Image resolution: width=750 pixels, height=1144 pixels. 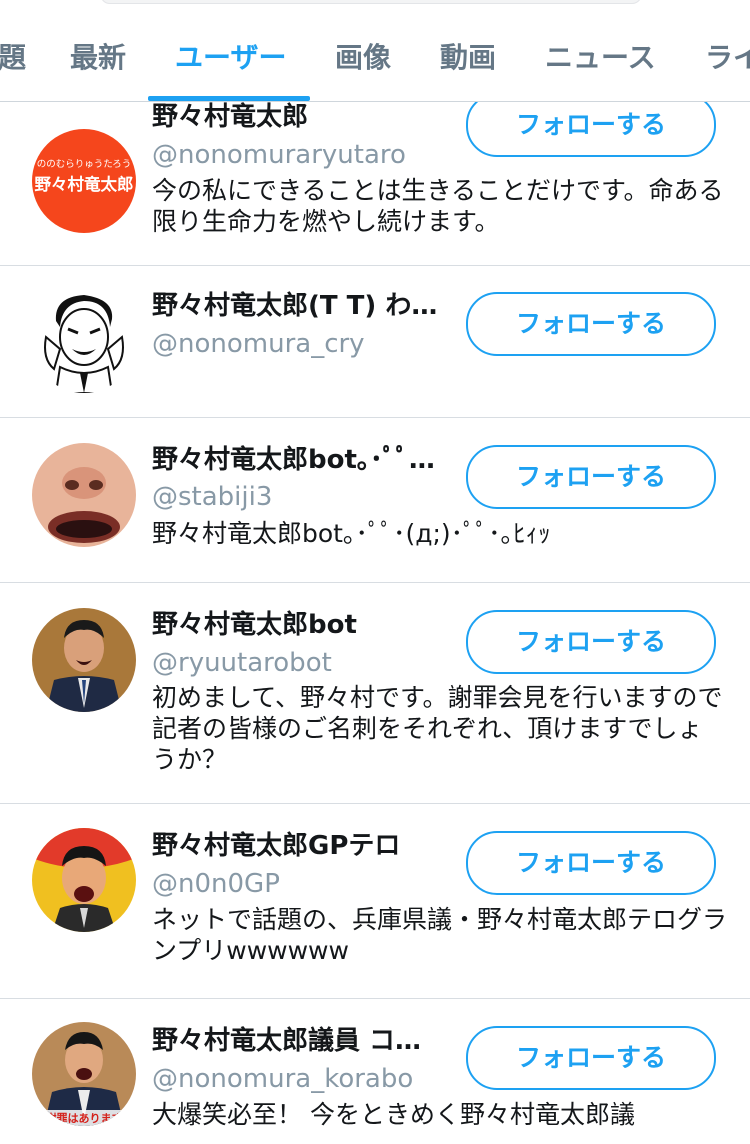 I want to click on user-handle: @n0n0GP, so click(x=216, y=884).